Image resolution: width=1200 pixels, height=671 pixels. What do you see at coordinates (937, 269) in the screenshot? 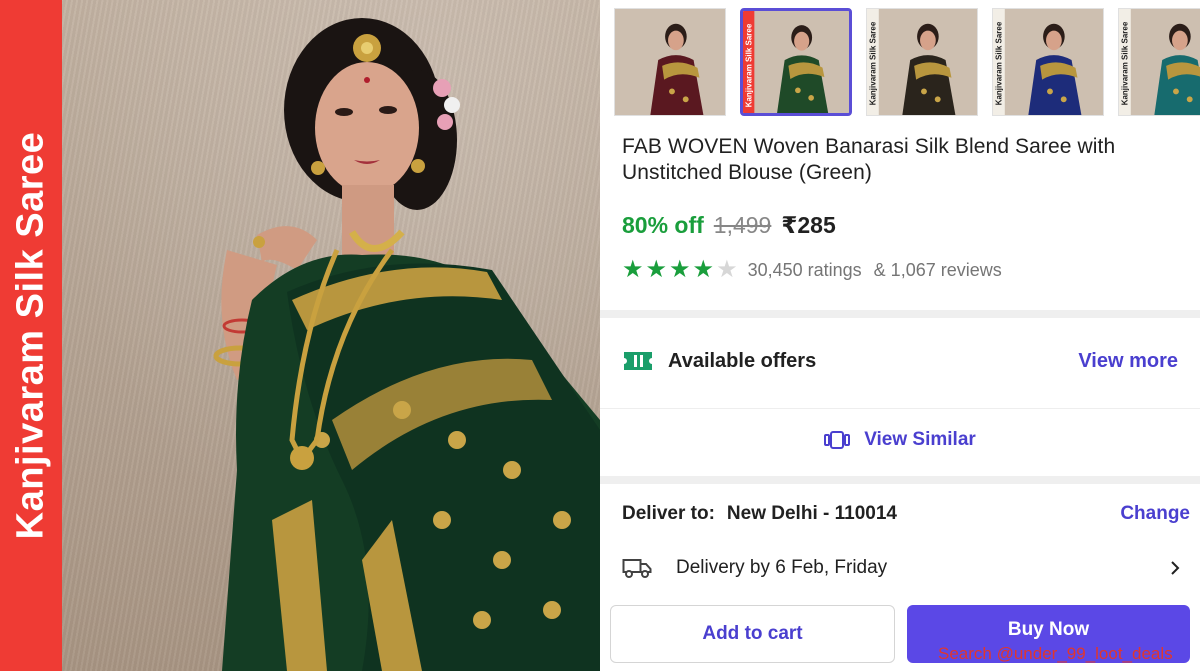
I see `reviews-count: & 1,067 reviews` at bounding box center [937, 269].